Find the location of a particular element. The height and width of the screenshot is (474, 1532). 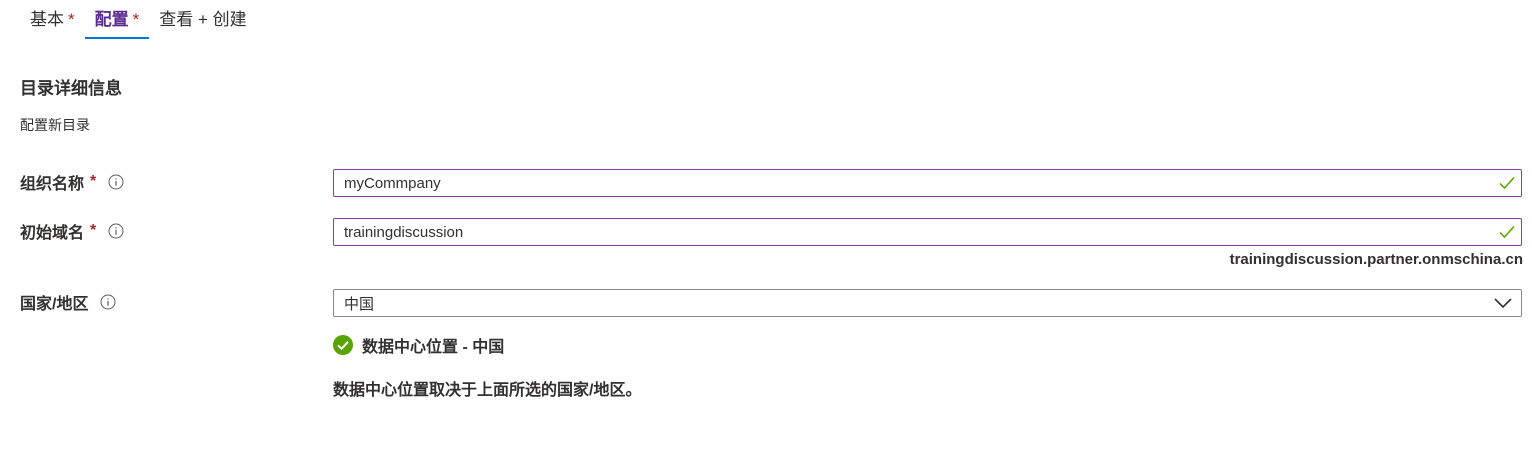

wizard-tabs: 基本 * 配置 * 查看 + 创建 is located at coordinates (138, 20).